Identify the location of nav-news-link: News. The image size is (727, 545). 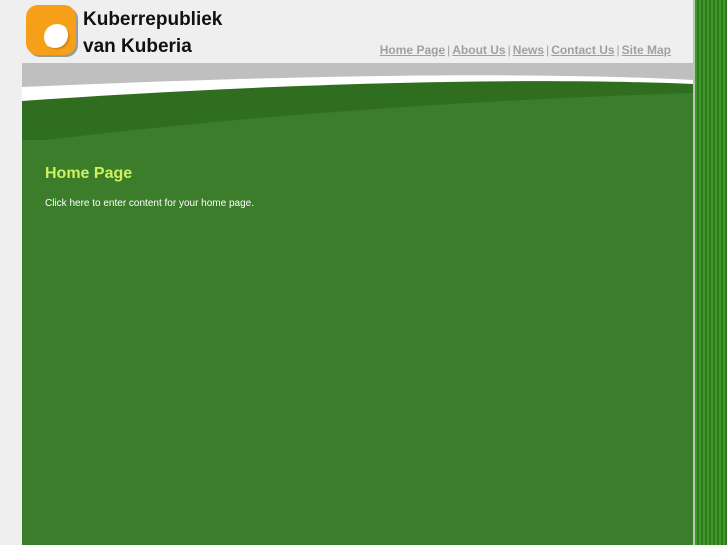
(528, 50).